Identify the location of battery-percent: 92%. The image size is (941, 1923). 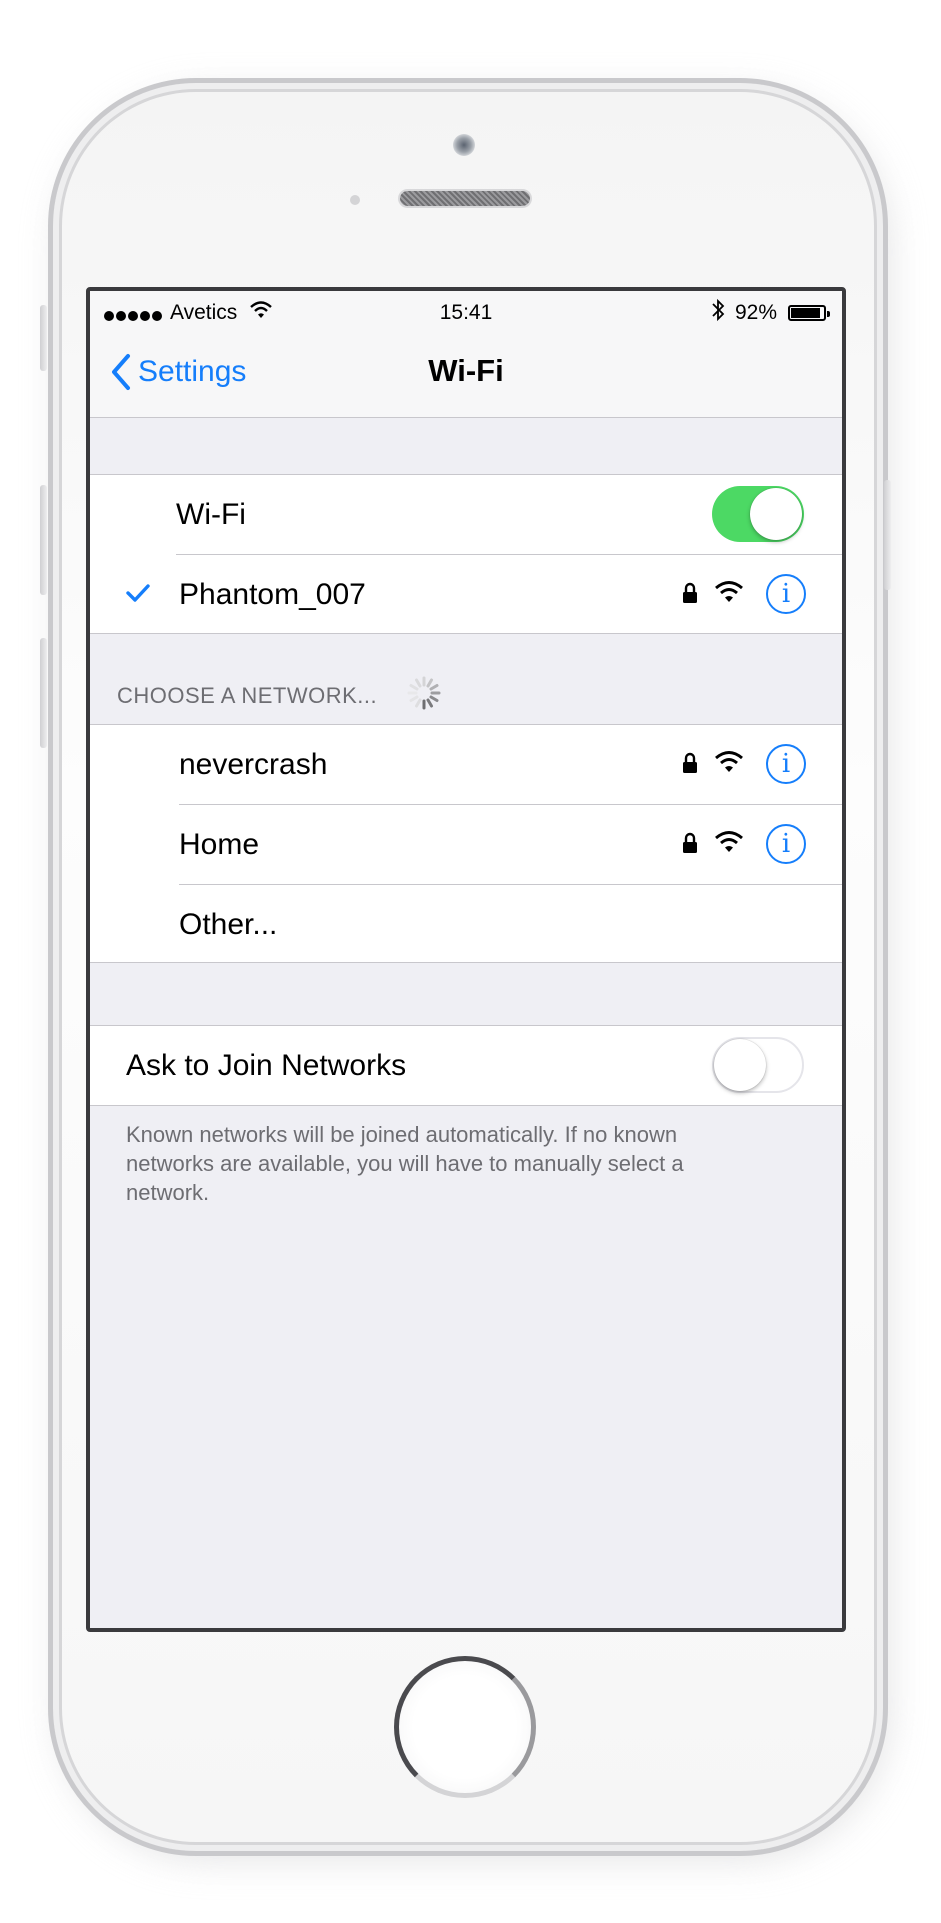
(756, 312).